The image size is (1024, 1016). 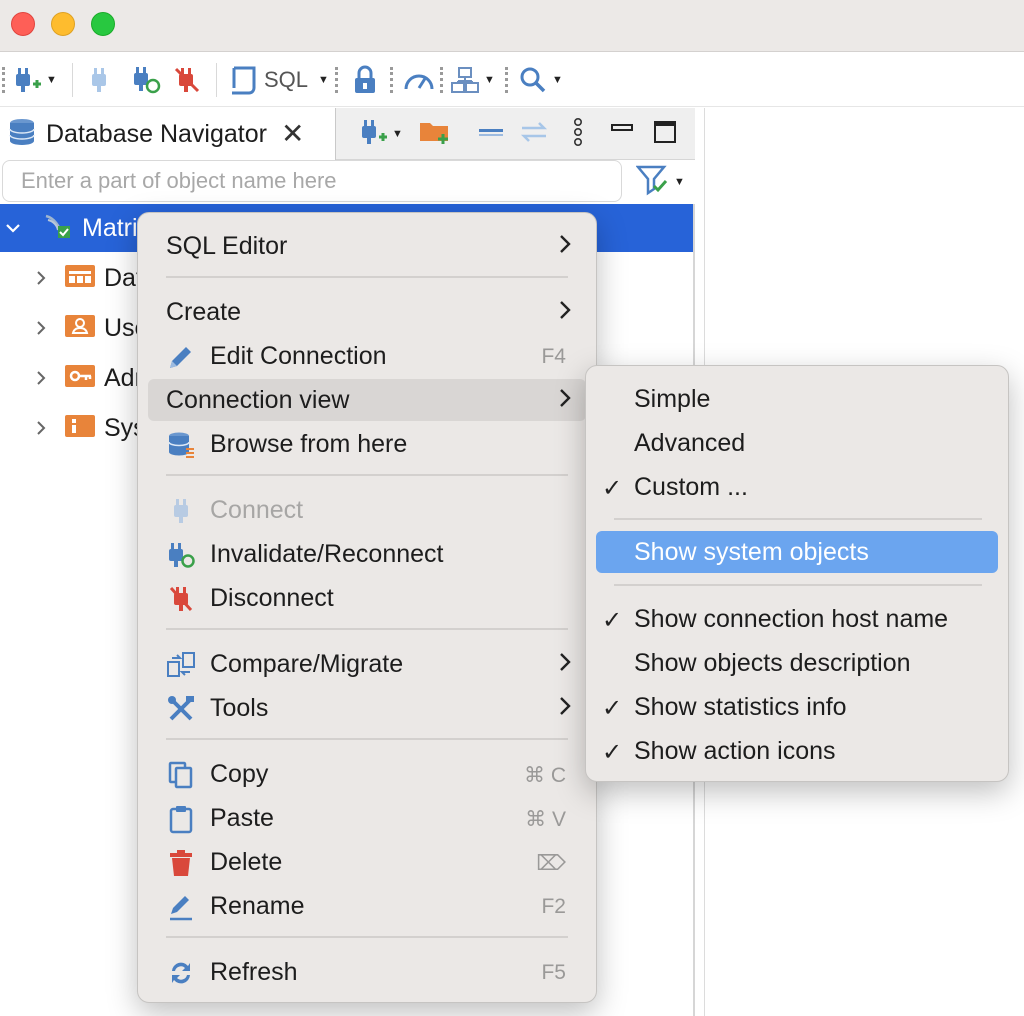 What do you see at coordinates (419, 80) in the screenshot?
I see `dashboard-button` at bounding box center [419, 80].